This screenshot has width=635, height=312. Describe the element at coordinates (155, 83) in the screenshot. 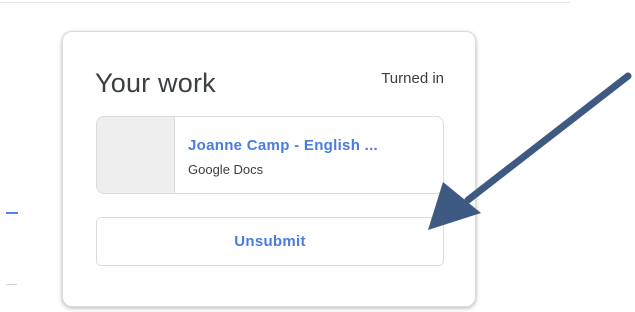

I see `card-title: Your work` at that location.